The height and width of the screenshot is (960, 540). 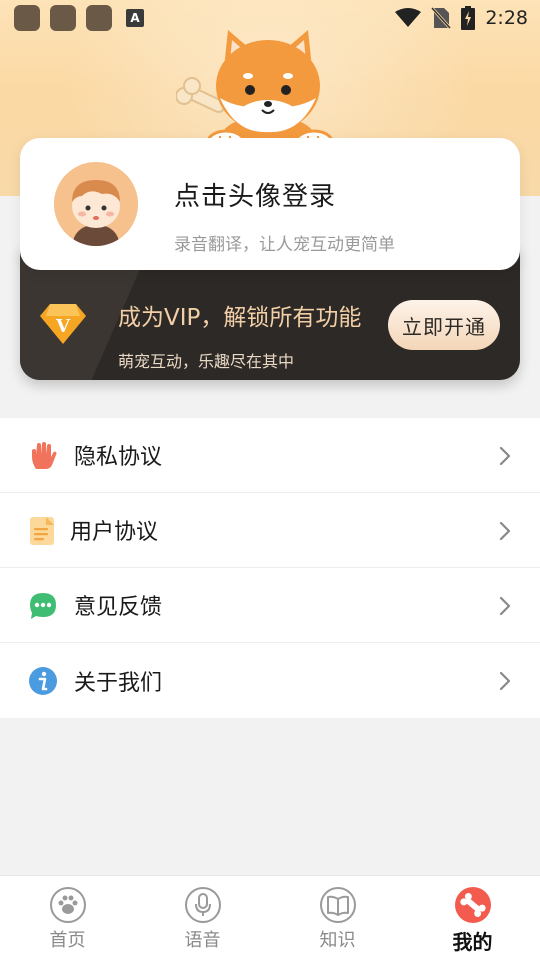 What do you see at coordinates (337, 940) in the screenshot?
I see `tab-label-knowledge: 知识` at bounding box center [337, 940].